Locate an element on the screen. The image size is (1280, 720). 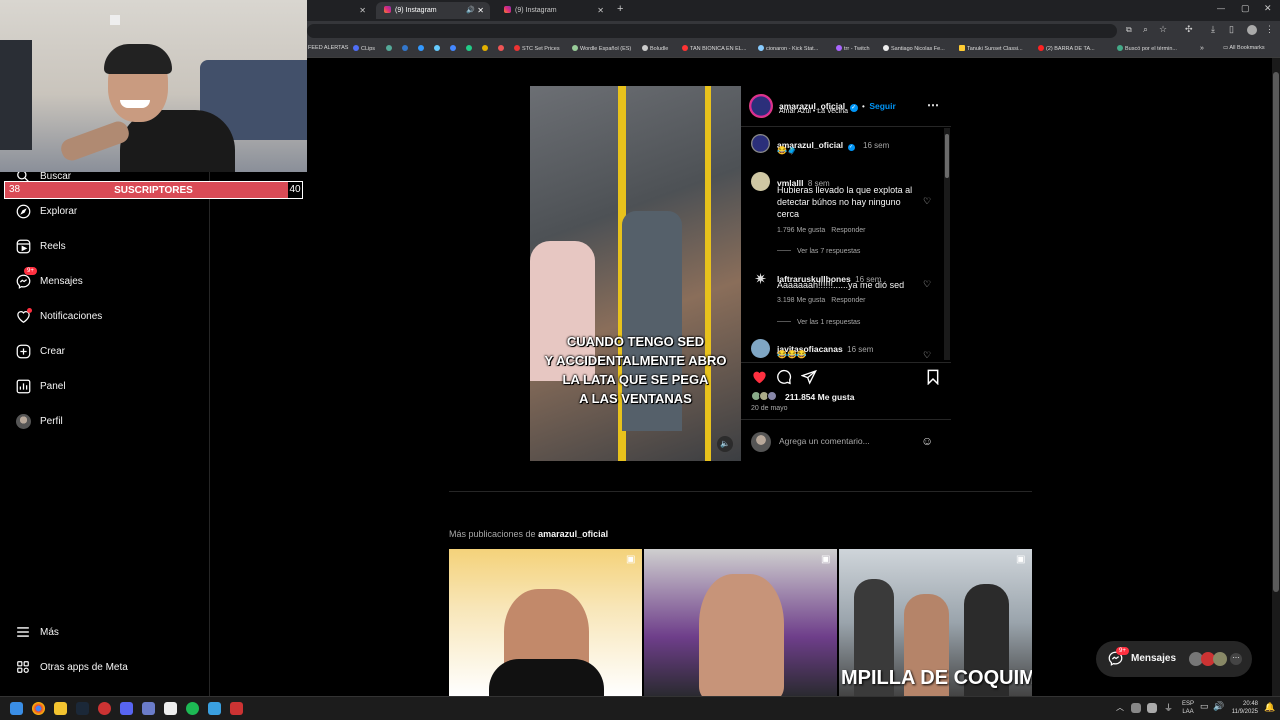
speaker-icon: 🔊 is located at coordinates (470, 10).